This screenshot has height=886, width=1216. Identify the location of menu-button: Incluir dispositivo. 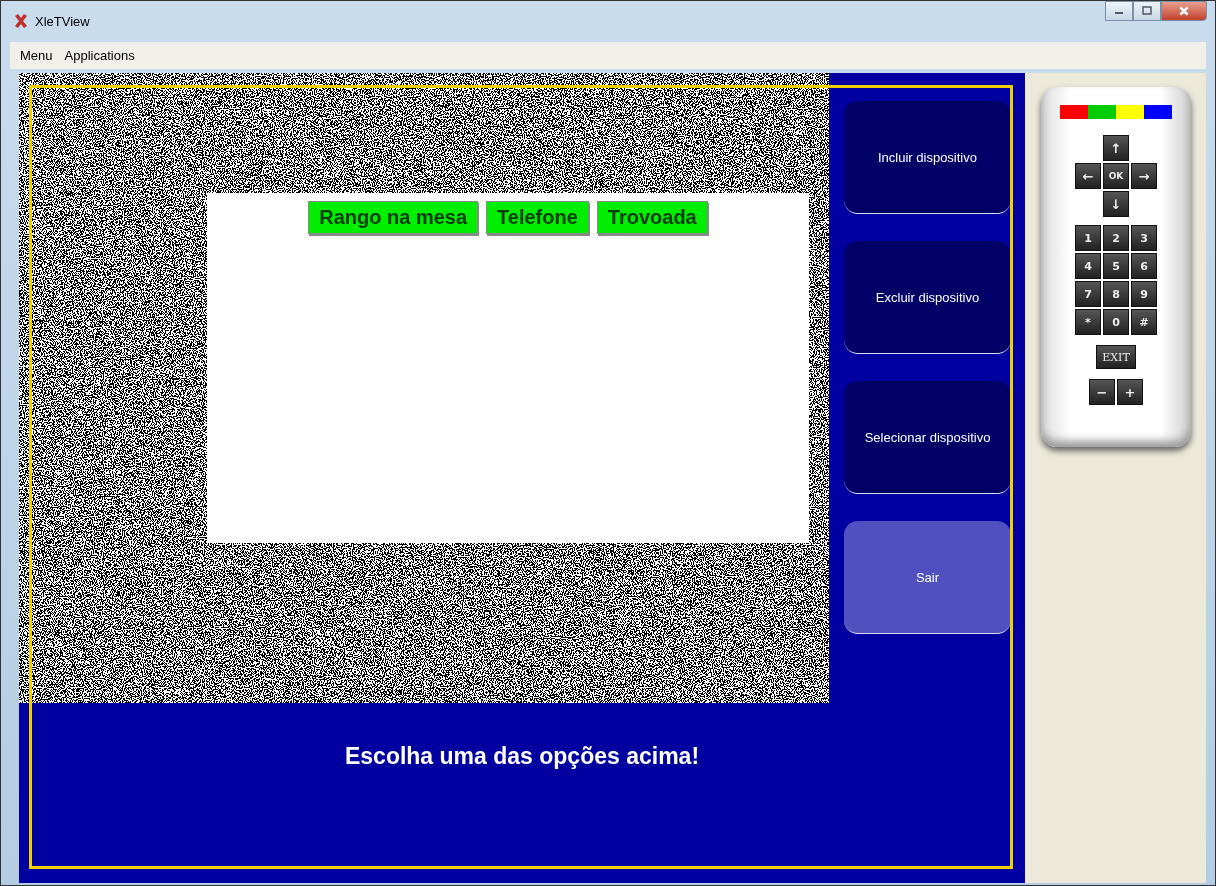
(927, 157).